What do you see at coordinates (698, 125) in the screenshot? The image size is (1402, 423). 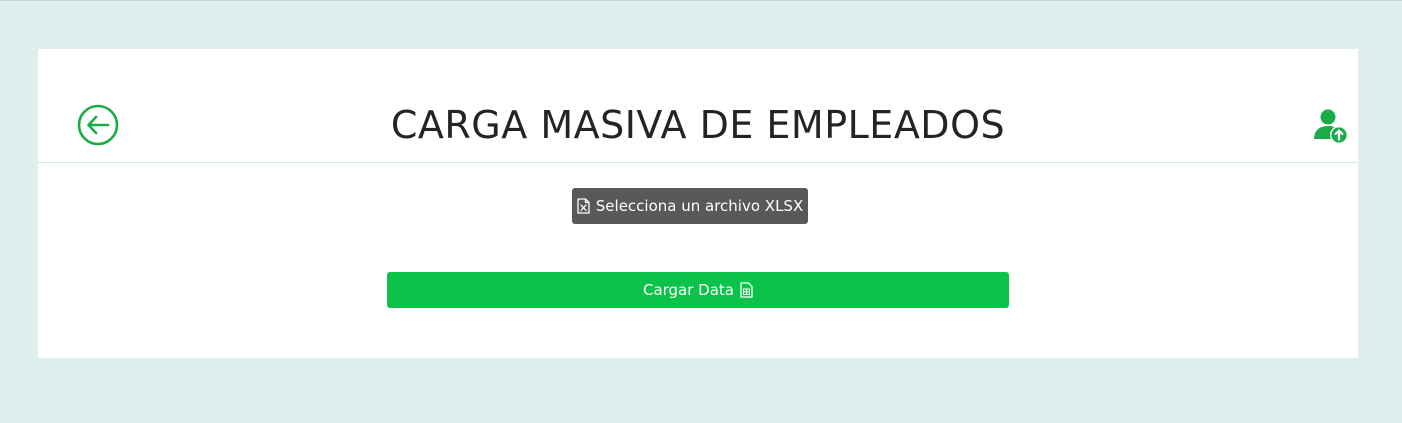 I see `page-title: CARGA MASIVA DE EMPLEADOS` at bounding box center [698, 125].